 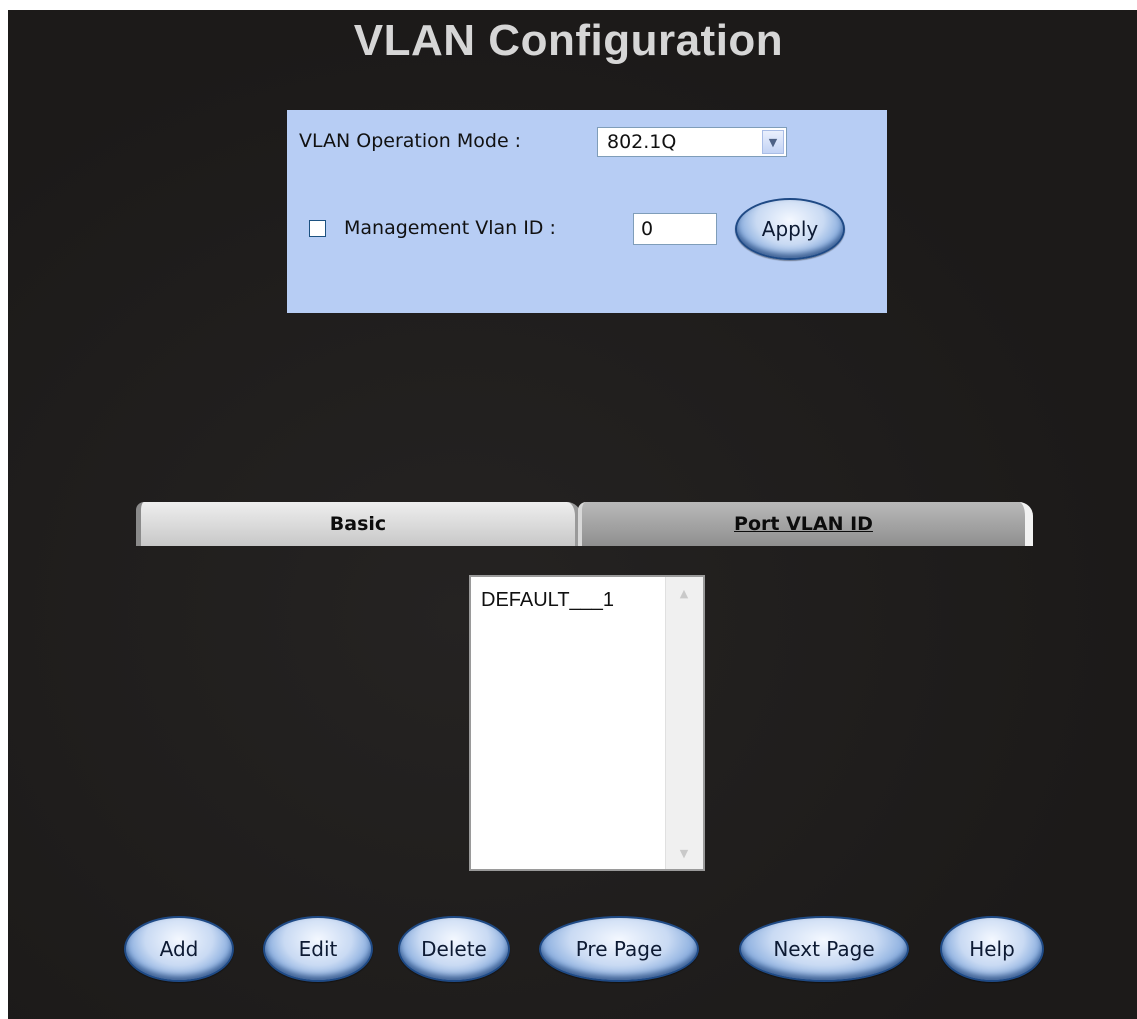 What do you see at coordinates (547, 600) in the screenshot?
I see `list-item: DEFAULT___1` at bounding box center [547, 600].